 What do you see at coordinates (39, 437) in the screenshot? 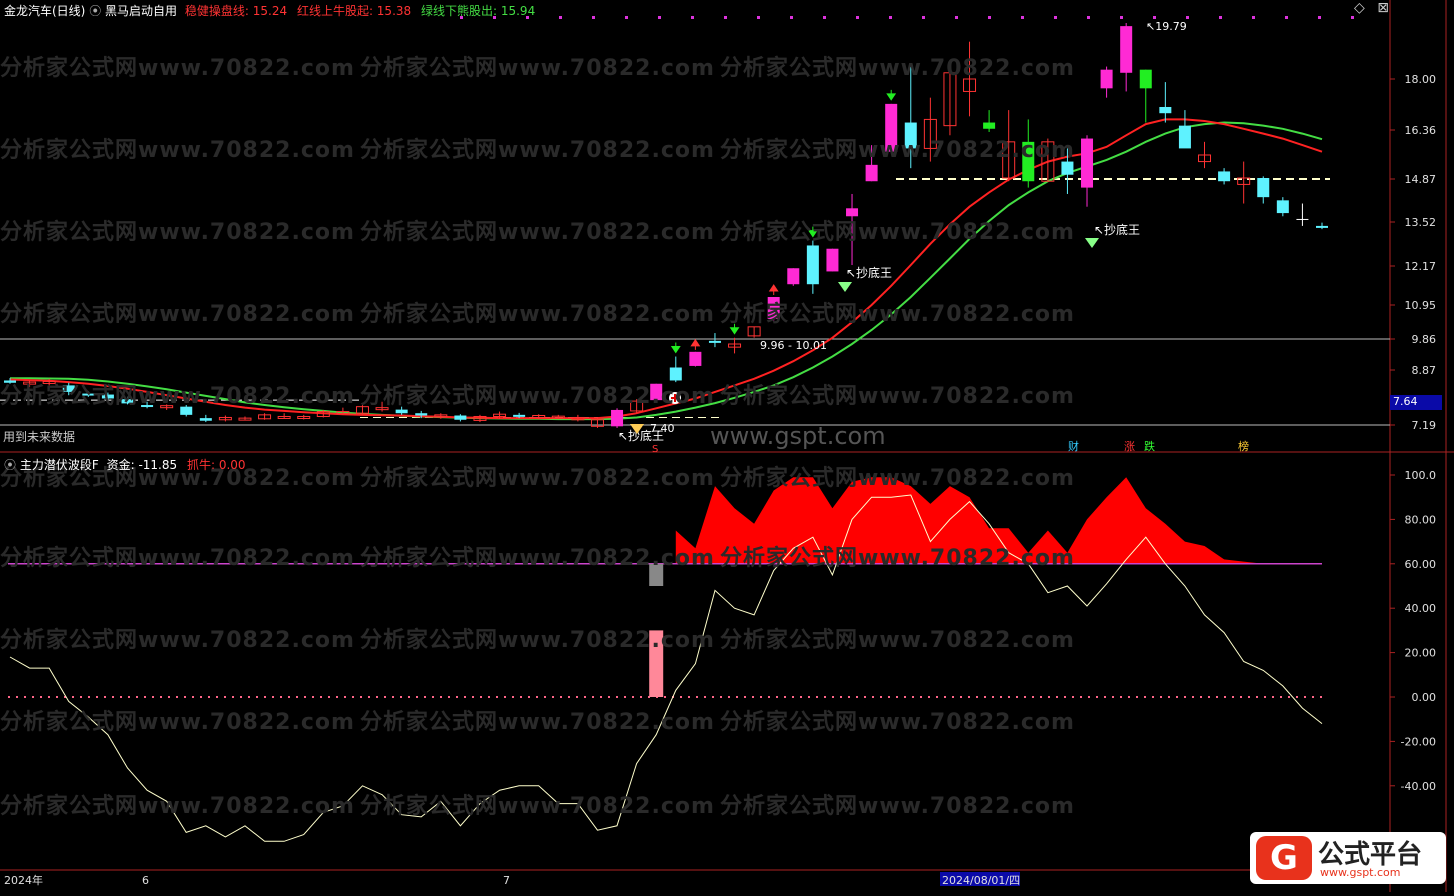
I see `future-data-note: 用到未来数据` at bounding box center [39, 437].